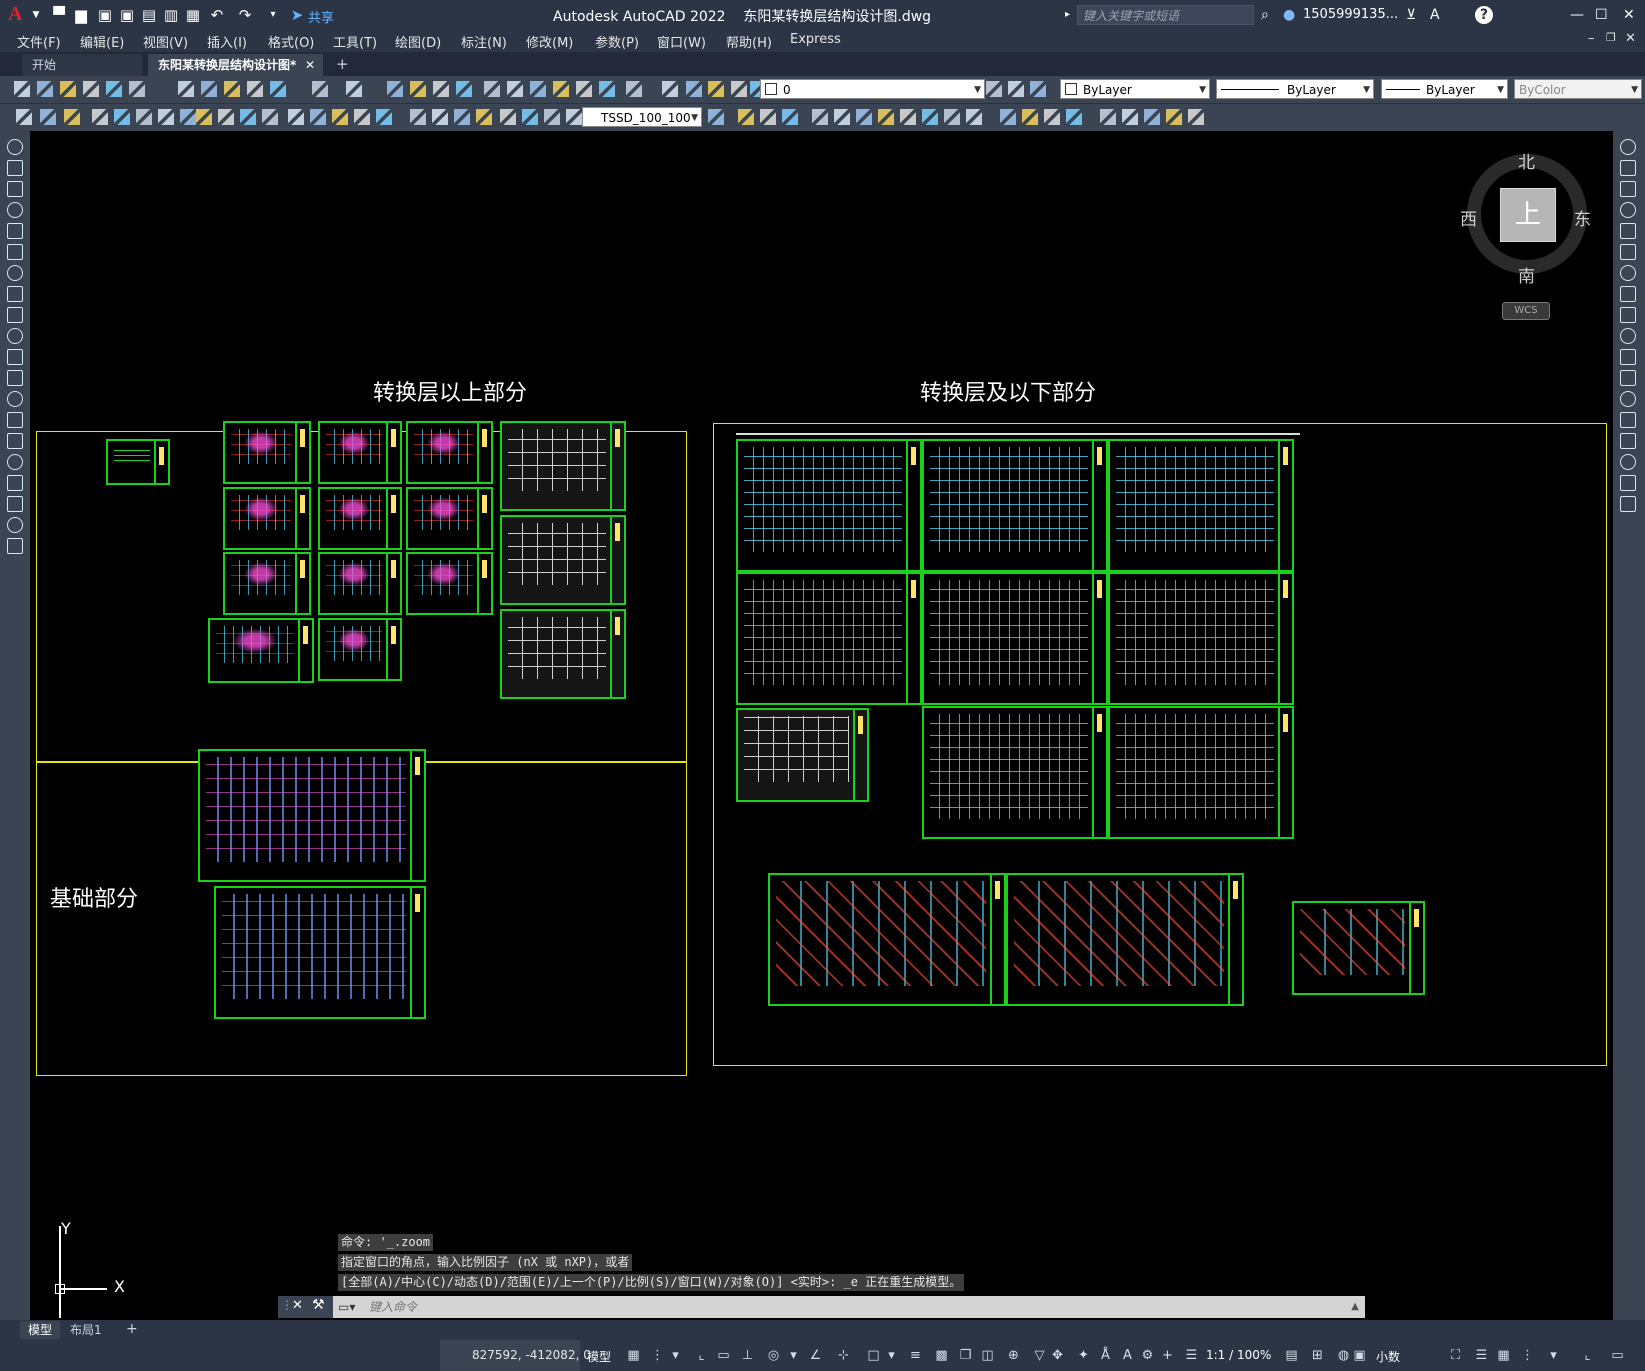 Image resolution: width=1645 pixels, height=1371 pixels. I want to click on viewcube-top-face: 上, so click(1528, 215).